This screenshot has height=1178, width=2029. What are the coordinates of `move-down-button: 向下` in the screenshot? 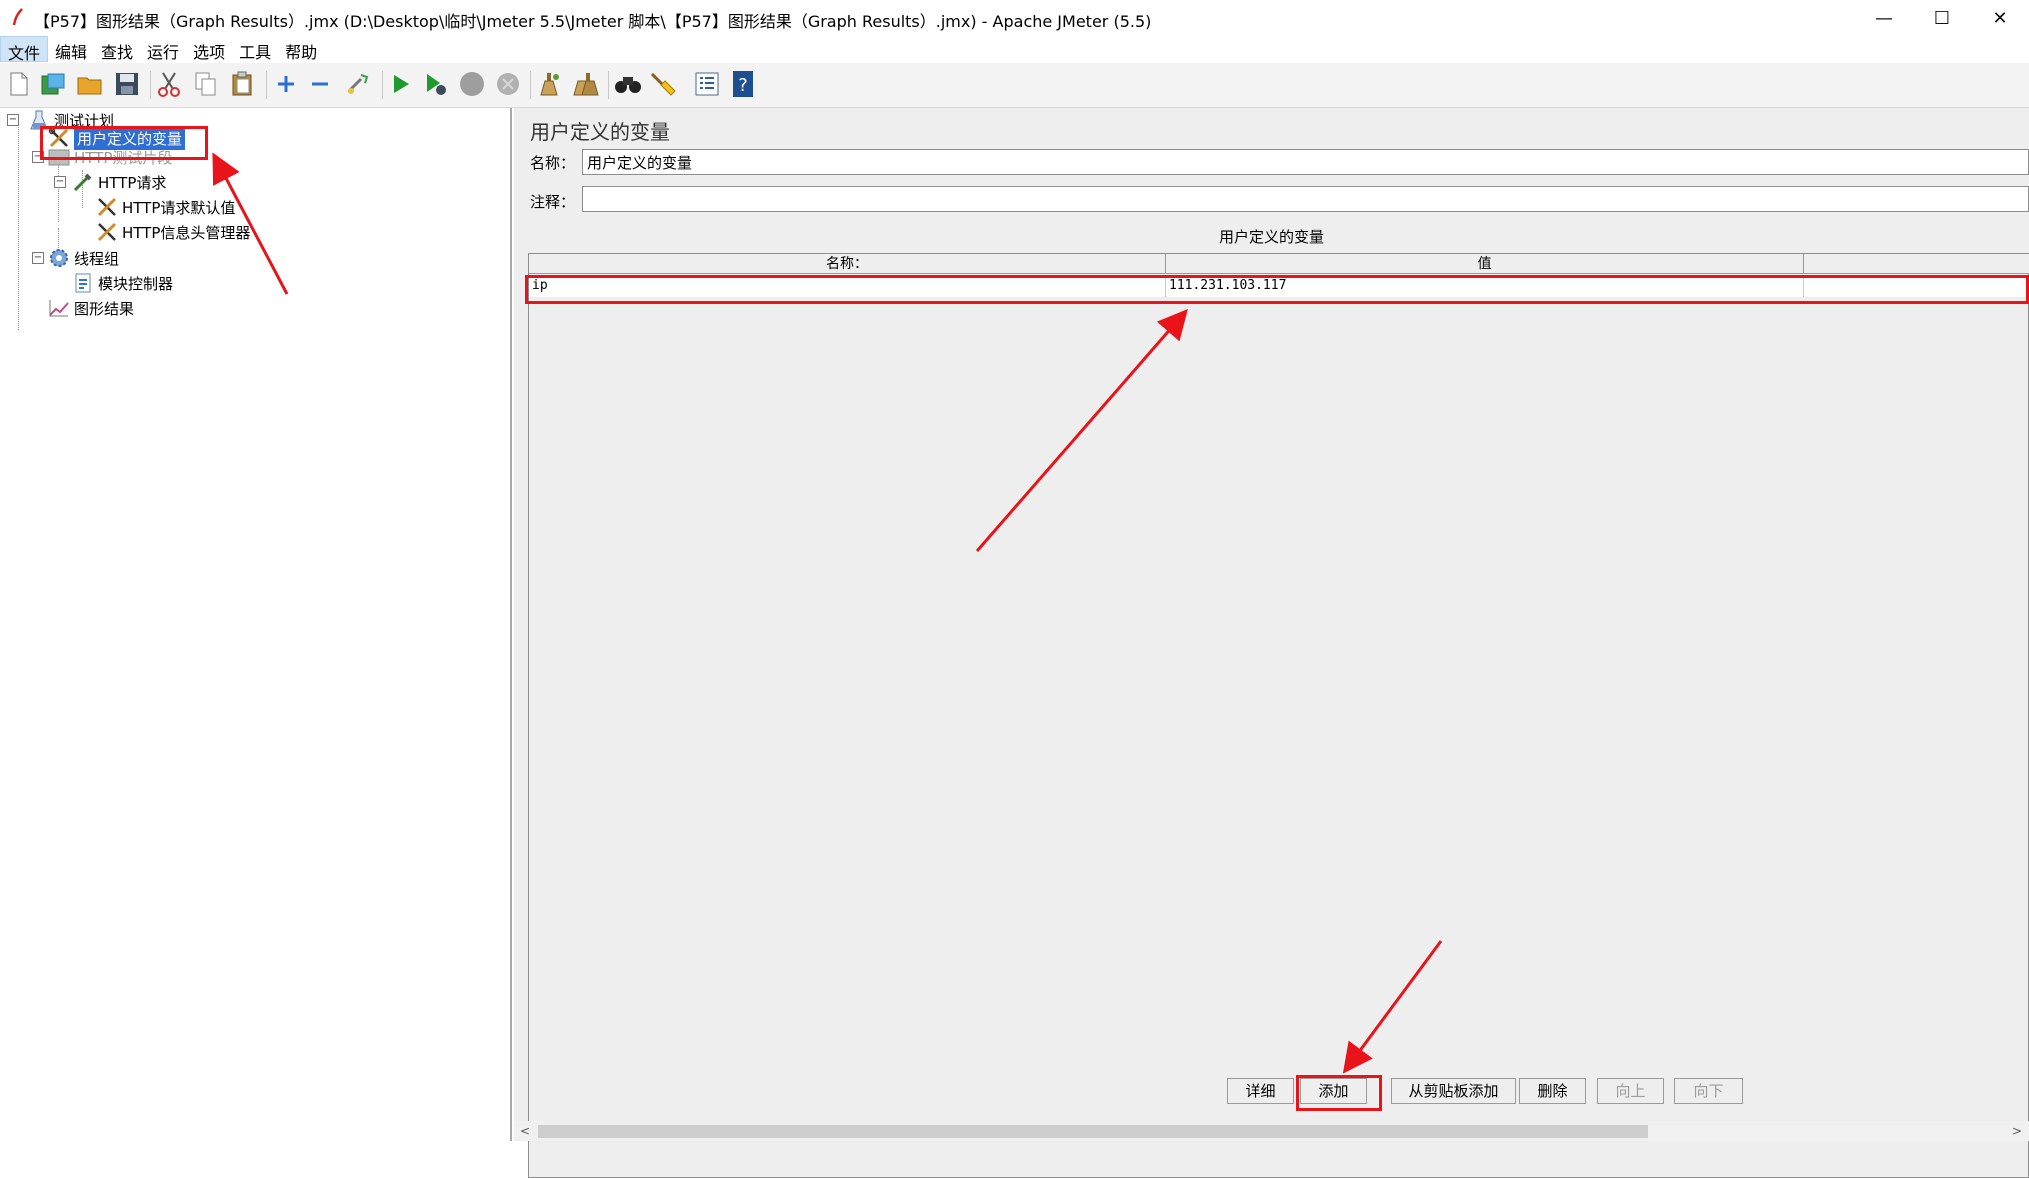 It's located at (1708, 1091).